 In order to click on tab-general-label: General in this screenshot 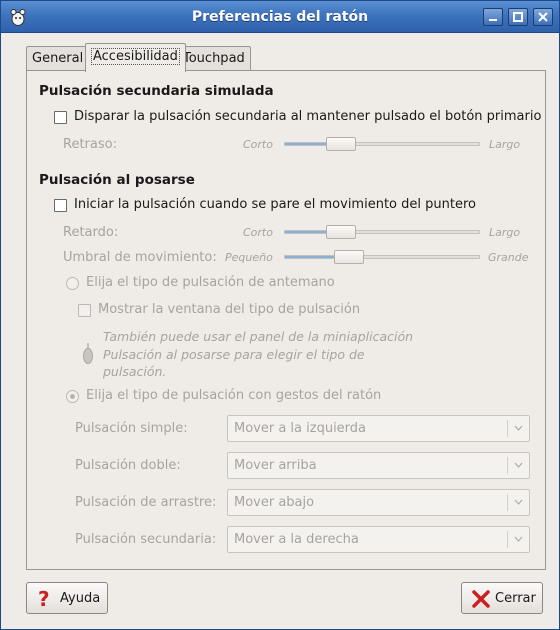, I will do `click(58, 58)`.